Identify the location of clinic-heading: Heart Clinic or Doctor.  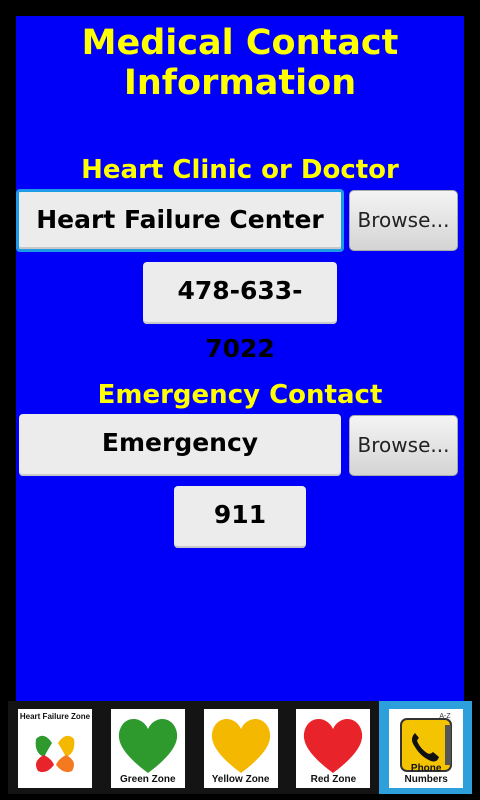
(240, 170).